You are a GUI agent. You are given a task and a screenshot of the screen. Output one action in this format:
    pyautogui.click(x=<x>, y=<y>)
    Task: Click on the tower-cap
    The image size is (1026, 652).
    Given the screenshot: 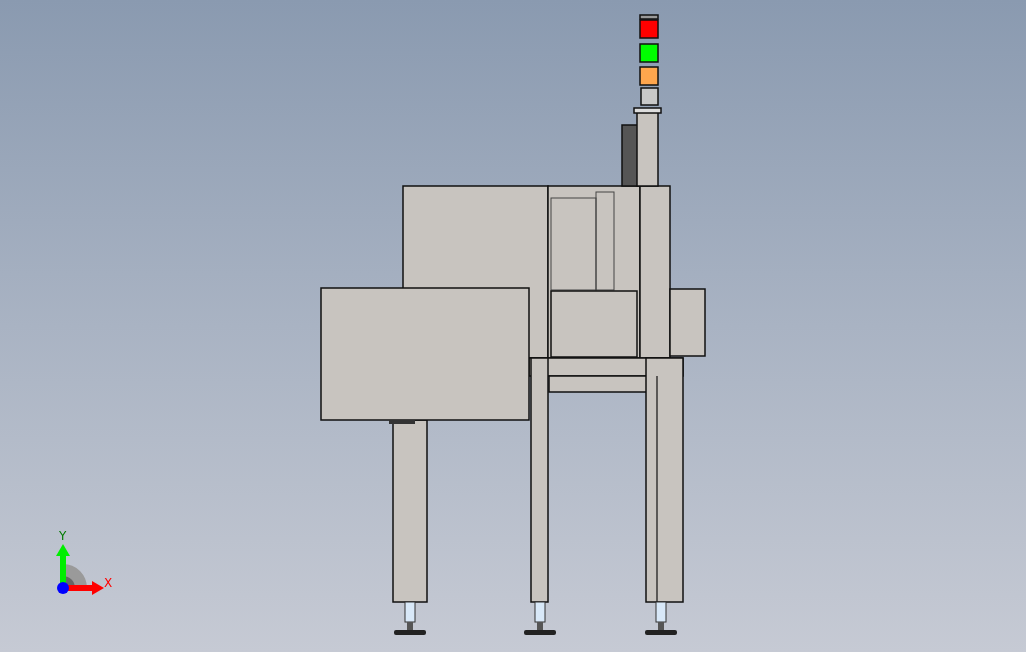 What is the action you would take?
    pyautogui.click(x=649, y=17)
    